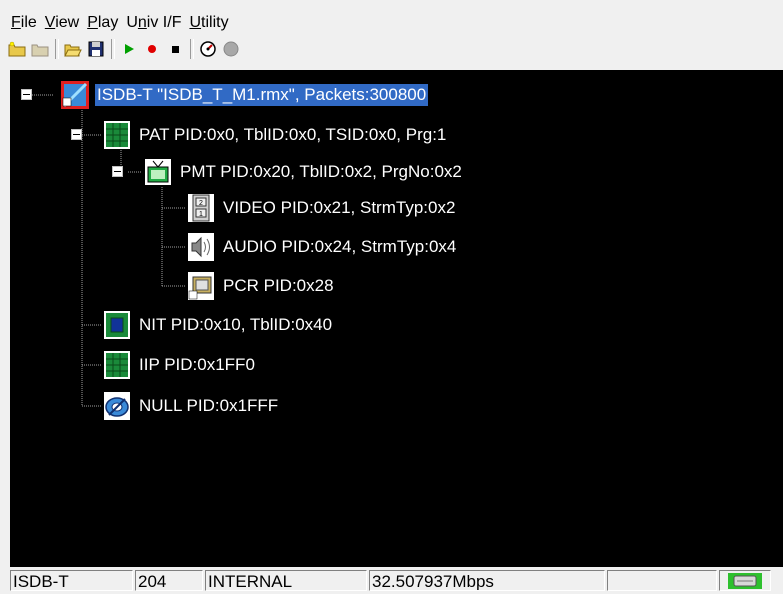 The width and height of the screenshot is (783, 594). Describe the element at coordinates (158, 172) in the screenshot. I see `tv-icon` at that location.